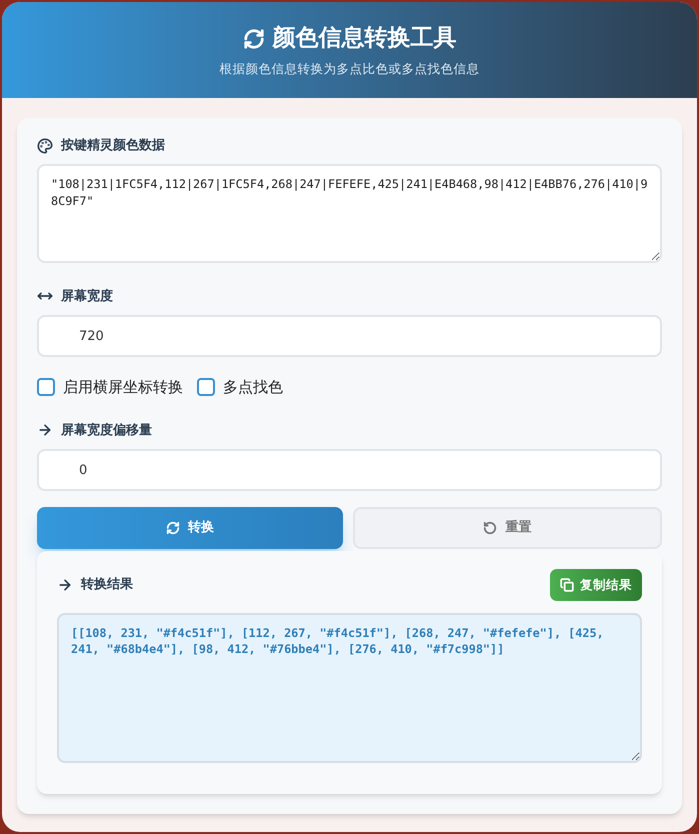 The width and height of the screenshot is (699, 834). Describe the element at coordinates (189, 528) in the screenshot. I see `convert-button: 转换` at that location.